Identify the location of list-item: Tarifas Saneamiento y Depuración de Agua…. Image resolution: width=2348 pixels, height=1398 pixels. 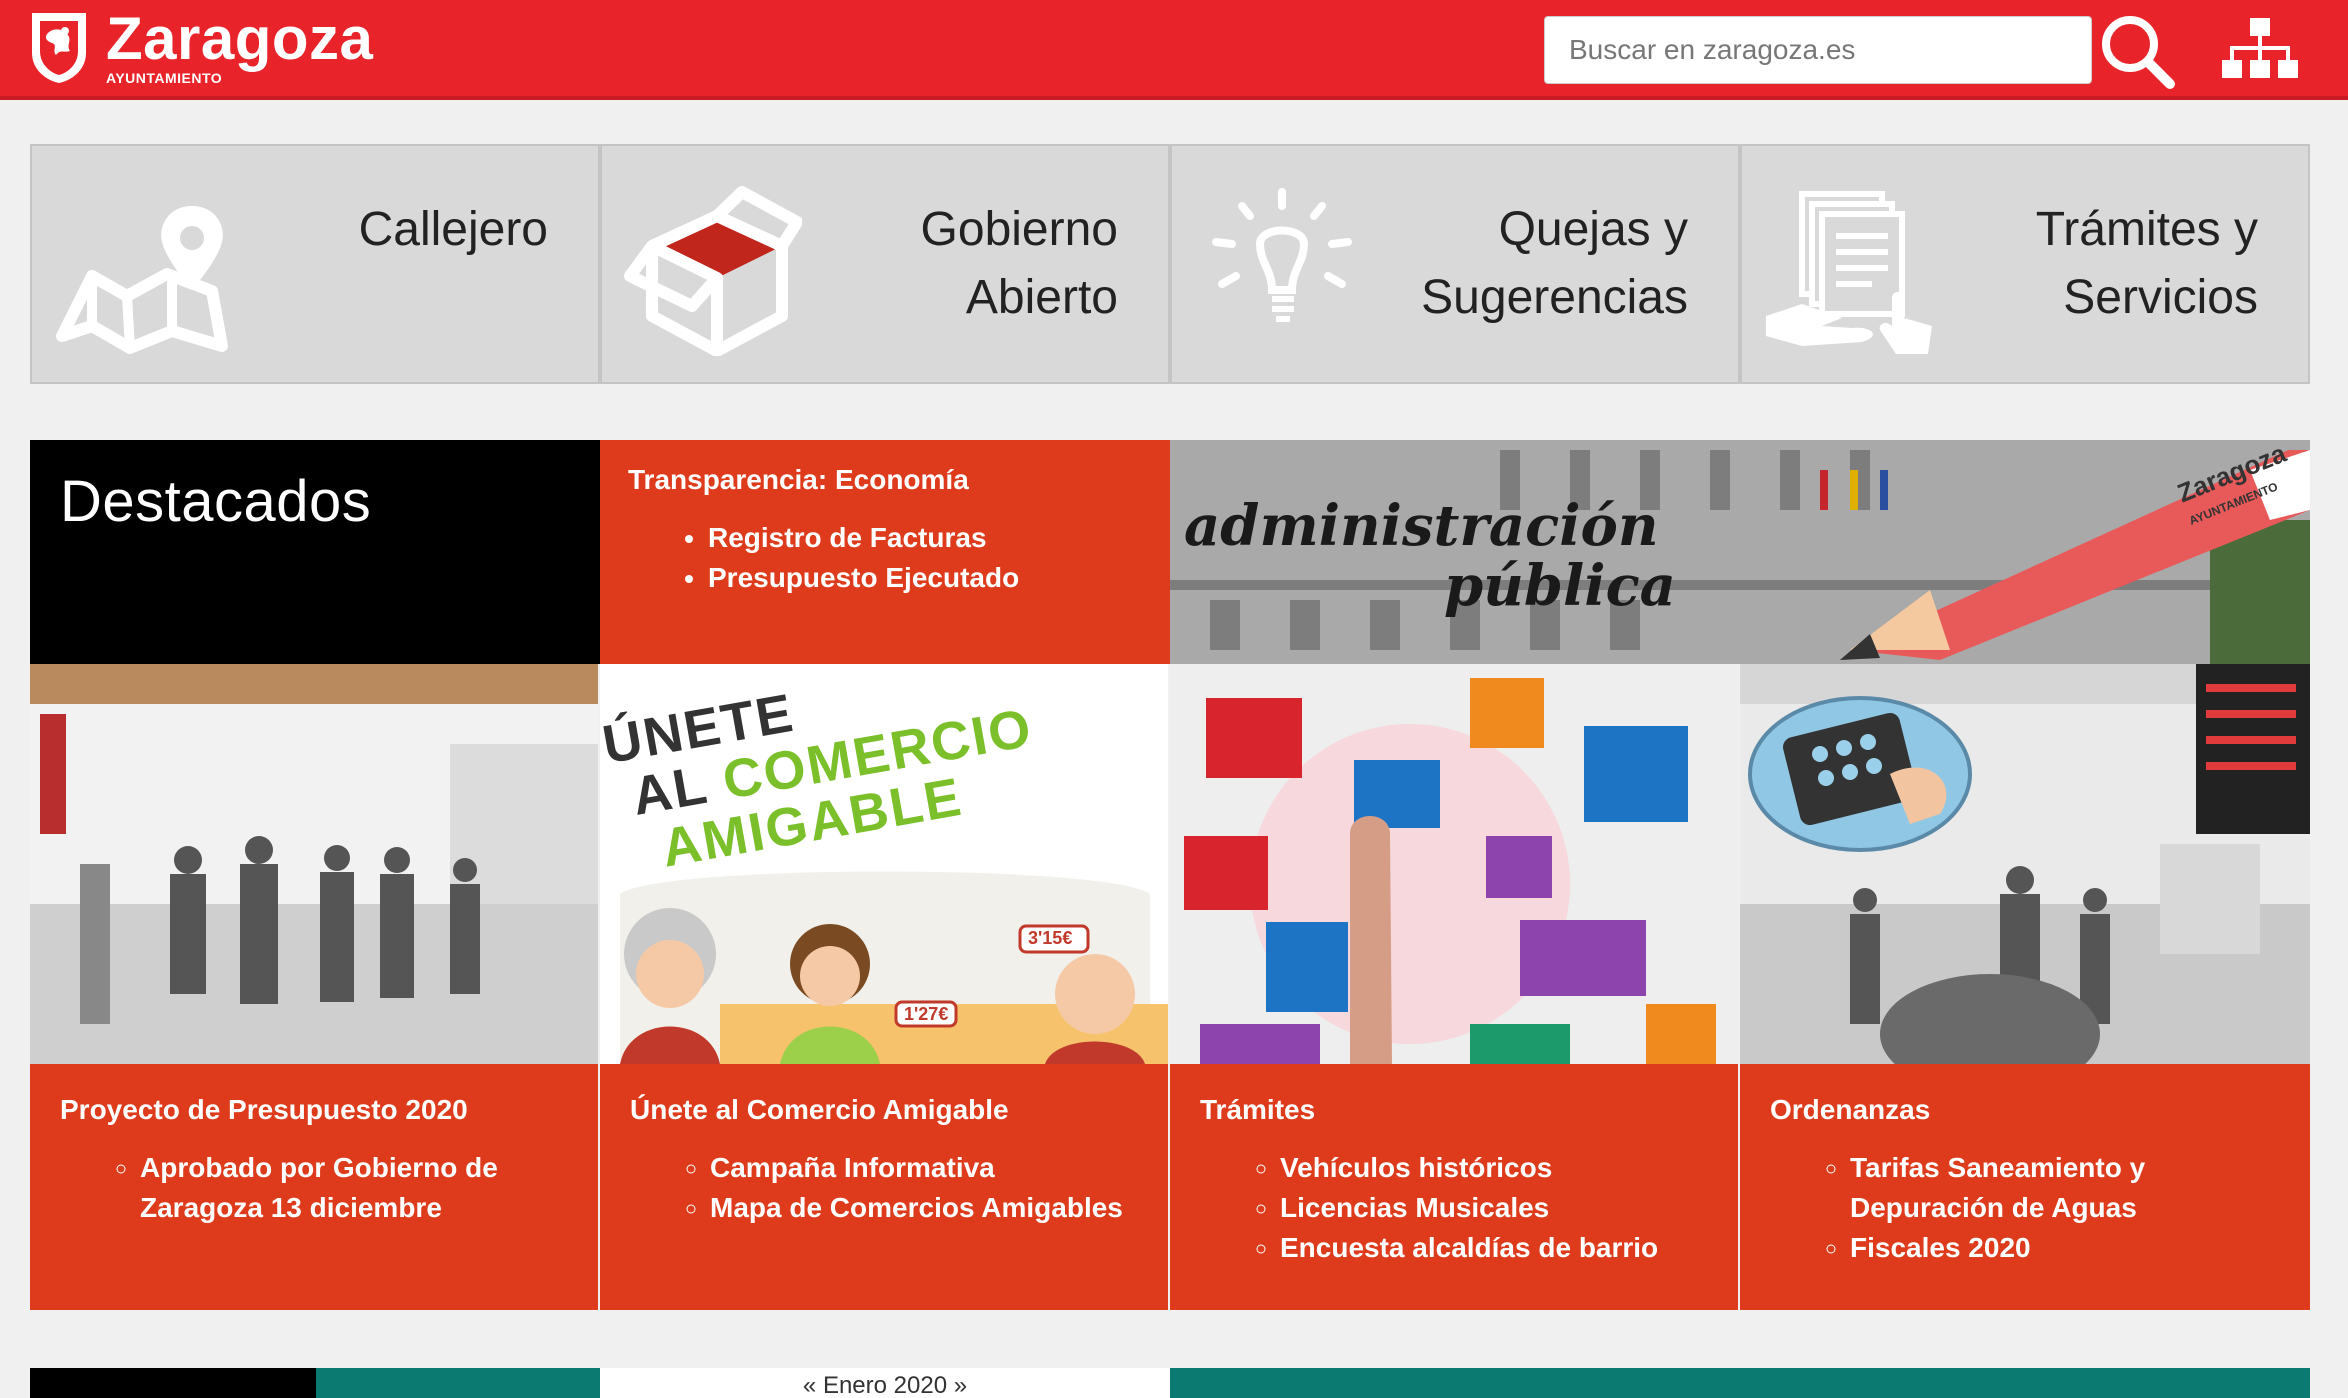
(2065, 1188).